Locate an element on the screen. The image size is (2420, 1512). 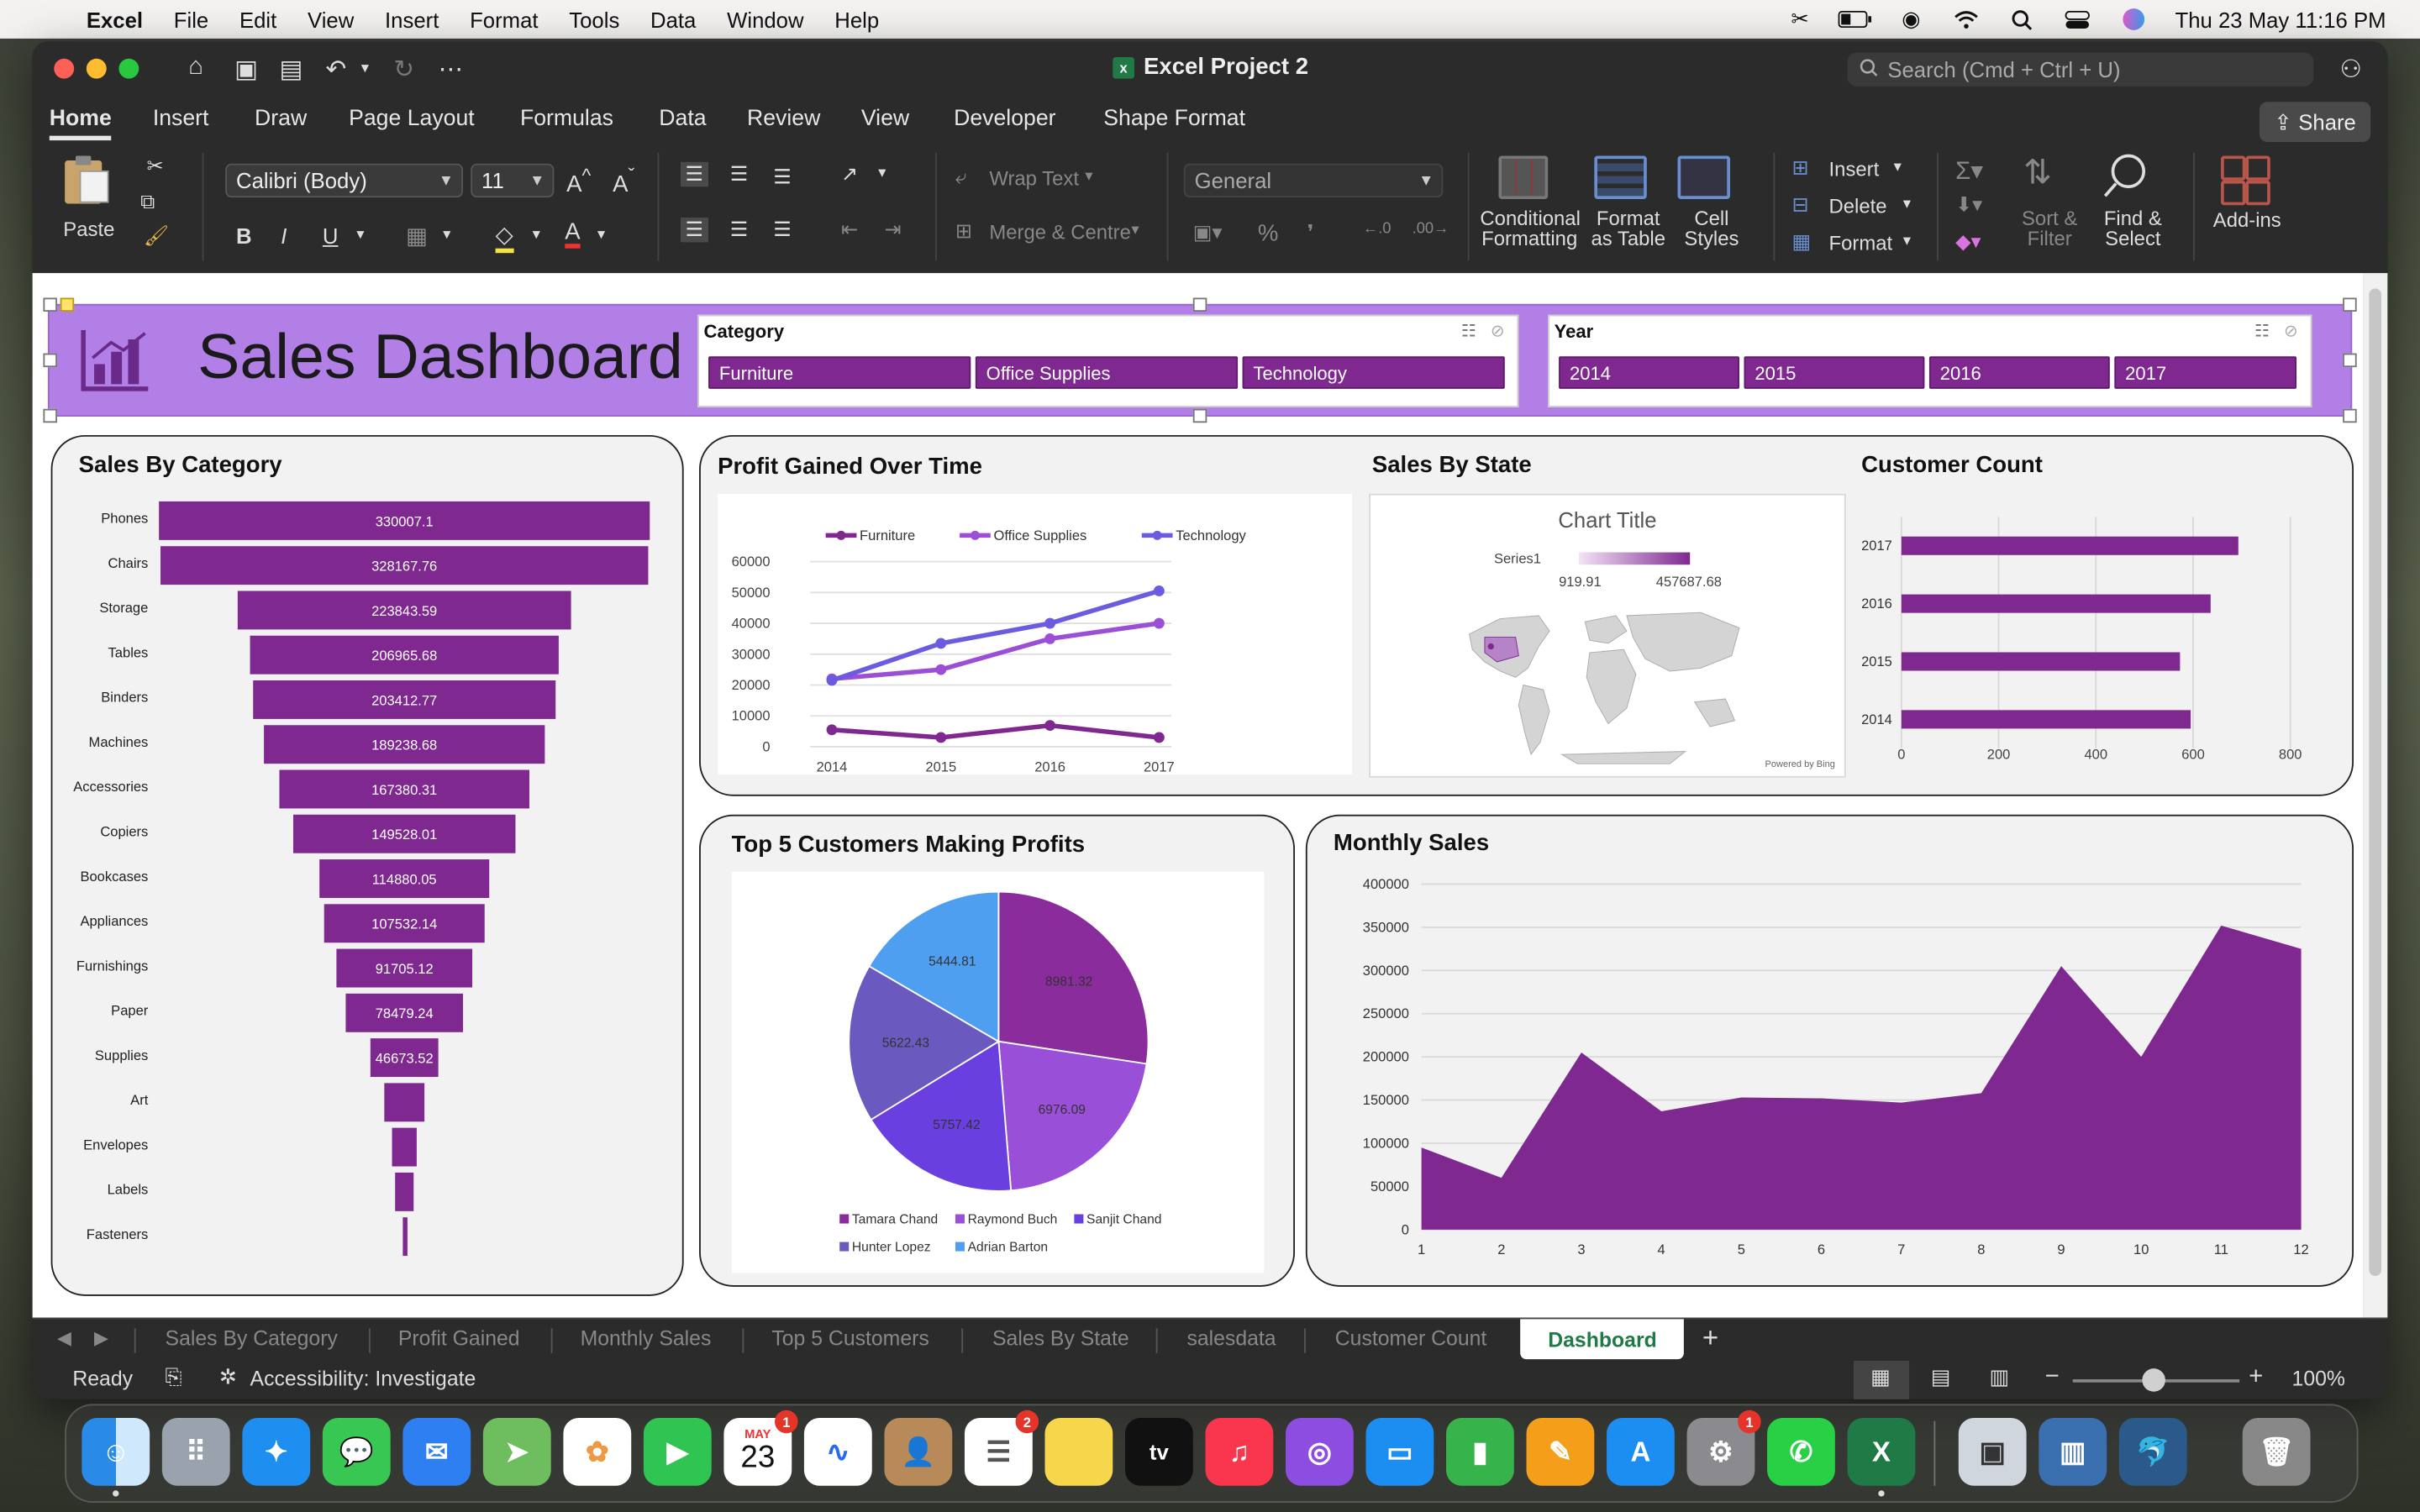
align-center-icon: ☰ is located at coordinates (739, 230).